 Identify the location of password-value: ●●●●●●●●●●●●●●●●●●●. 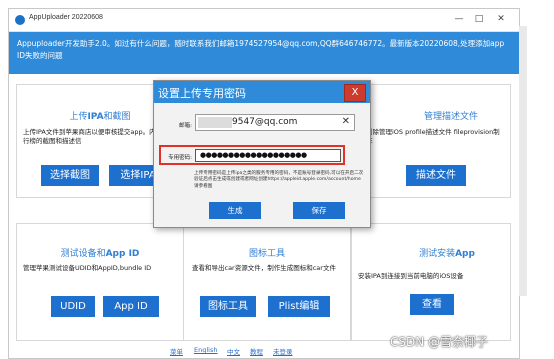
(253, 155).